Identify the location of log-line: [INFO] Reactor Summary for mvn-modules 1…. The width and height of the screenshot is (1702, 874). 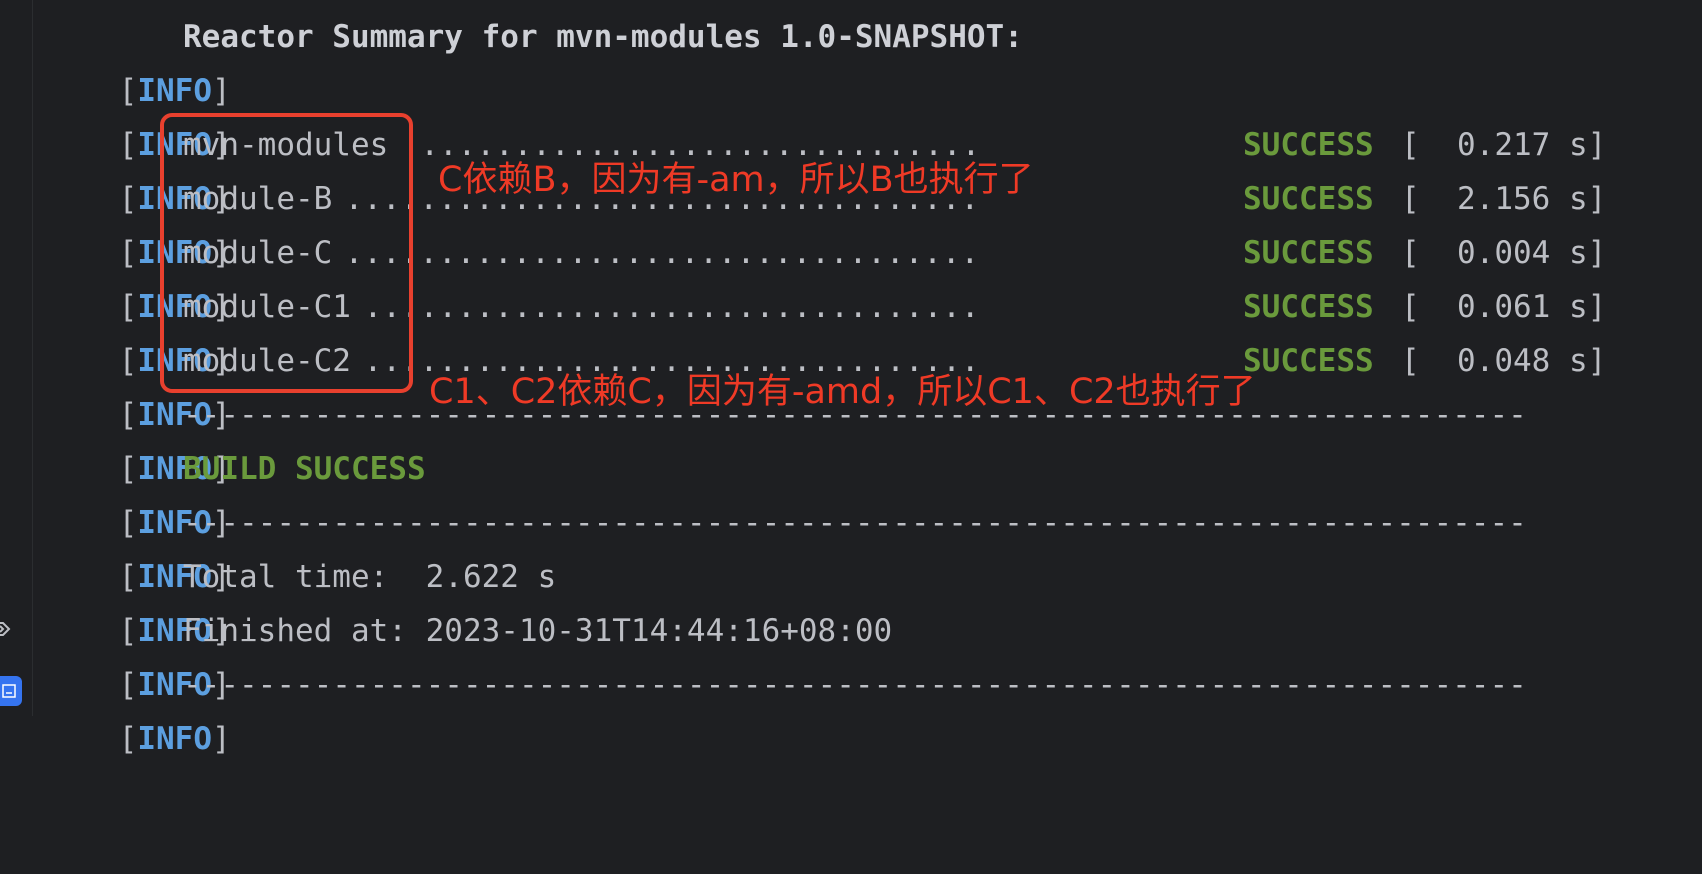
(533, 59).